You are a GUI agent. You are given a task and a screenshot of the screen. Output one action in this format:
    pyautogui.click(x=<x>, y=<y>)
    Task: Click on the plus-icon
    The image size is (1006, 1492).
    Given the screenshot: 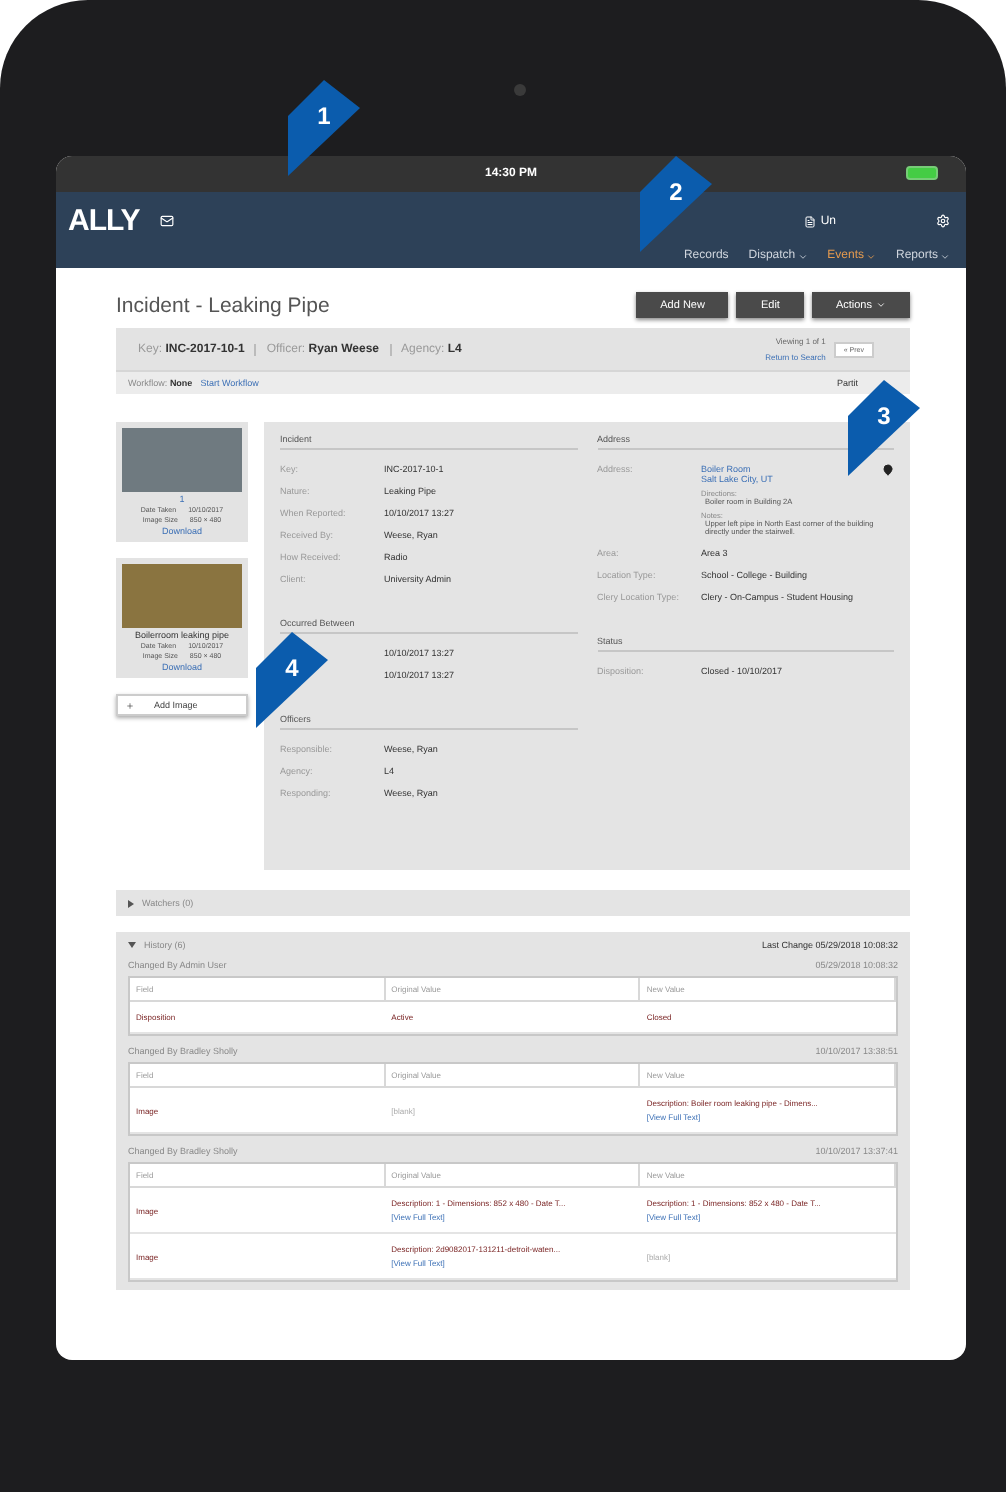 What is the action you would take?
    pyautogui.click(x=130, y=705)
    